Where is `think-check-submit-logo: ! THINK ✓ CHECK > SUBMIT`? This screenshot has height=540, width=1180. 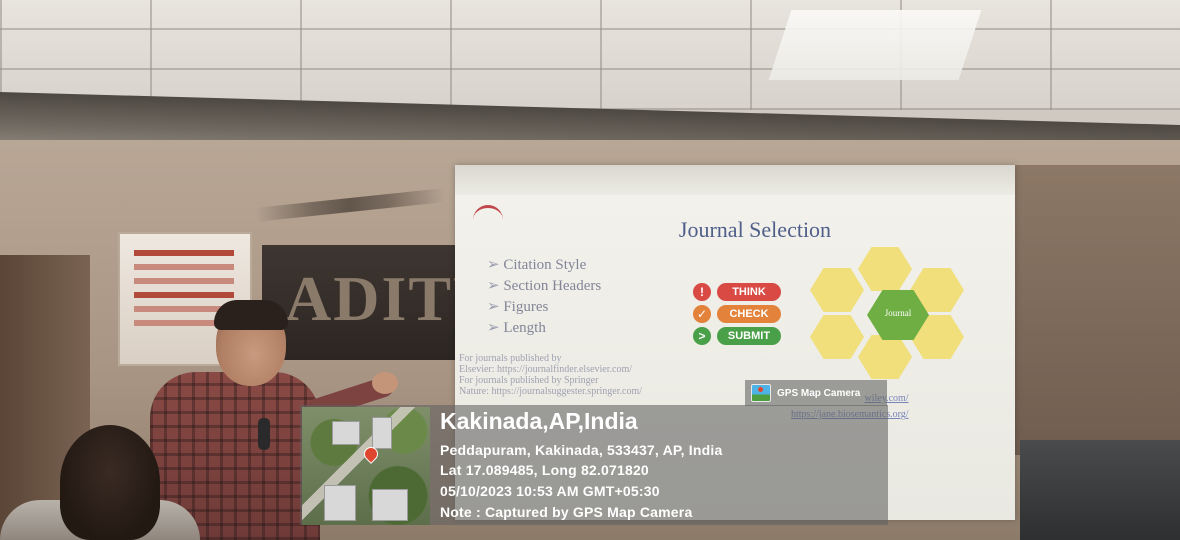 think-check-submit-logo: ! THINK ✓ CHECK > SUBMIT is located at coordinates (737, 316).